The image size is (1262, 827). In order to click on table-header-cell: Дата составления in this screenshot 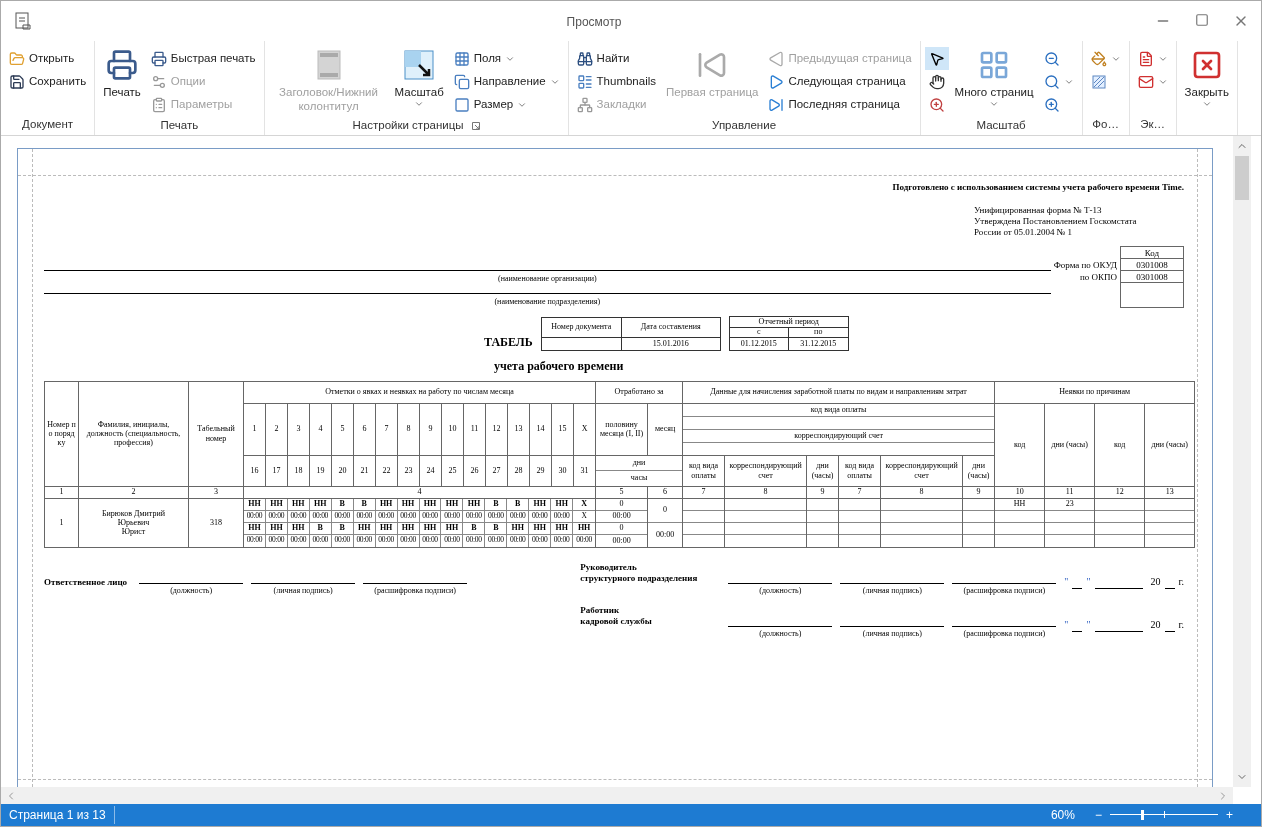, I will do `click(670, 327)`.